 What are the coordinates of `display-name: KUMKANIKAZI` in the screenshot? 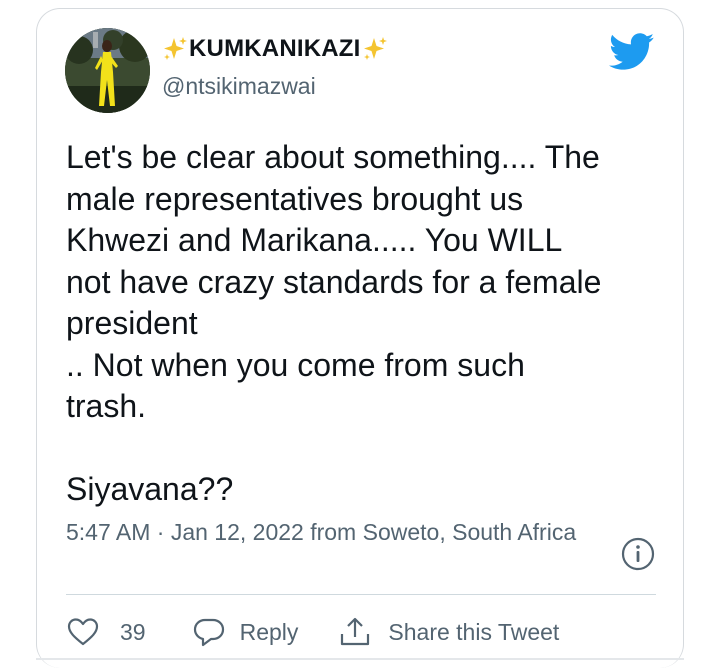 It's located at (275, 48).